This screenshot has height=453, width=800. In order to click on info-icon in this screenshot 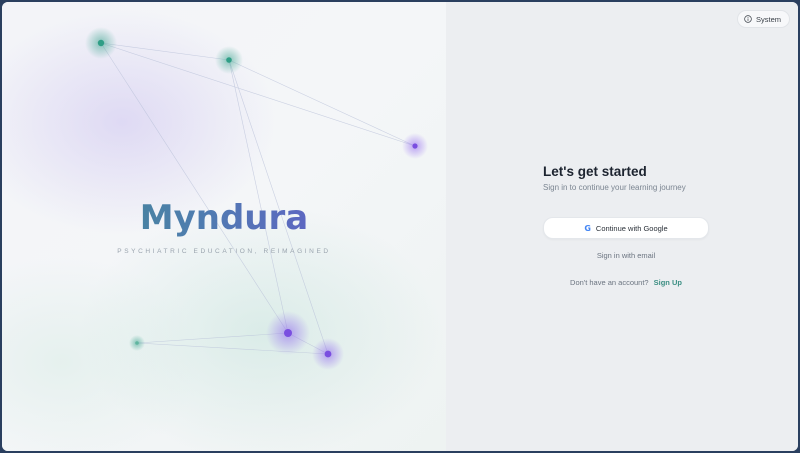, I will do `click(748, 19)`.